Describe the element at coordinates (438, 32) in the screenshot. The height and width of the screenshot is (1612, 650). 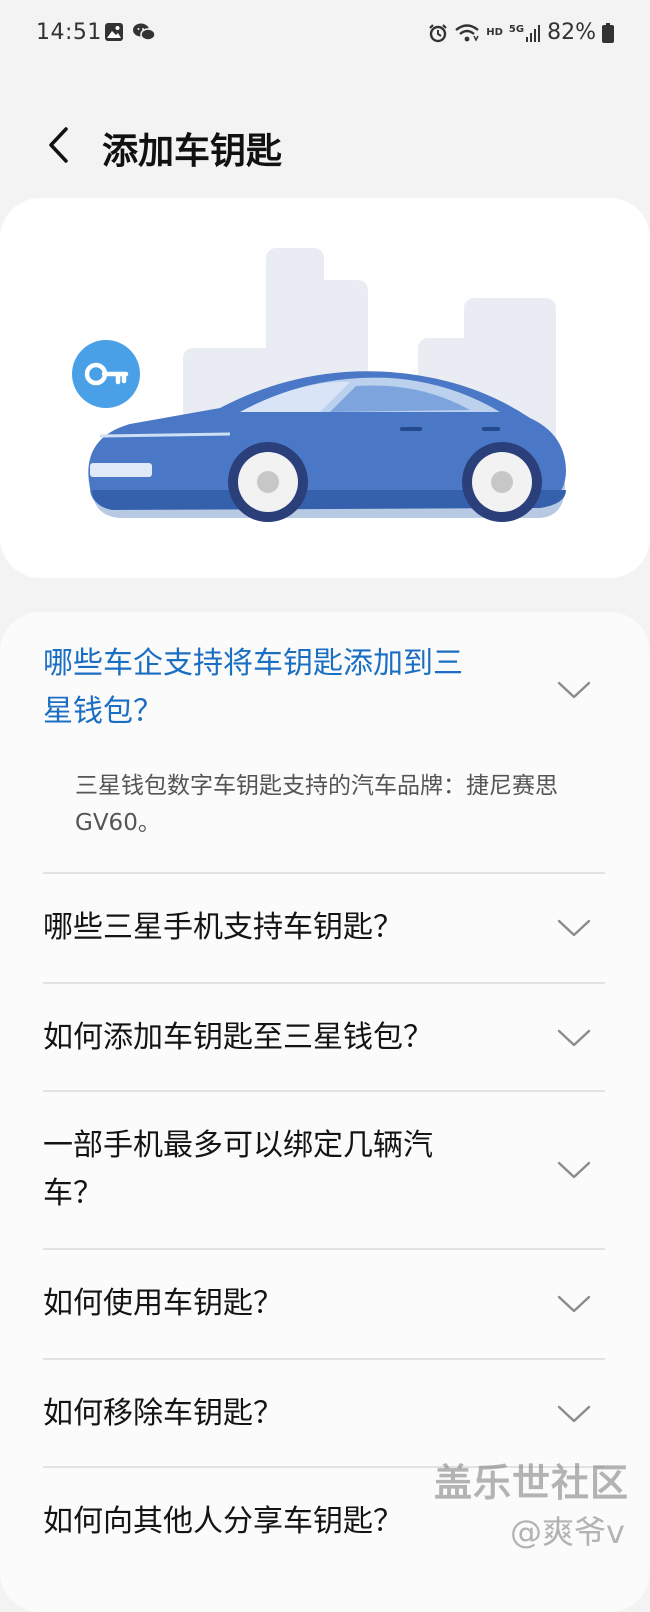
I see `alarm-icon` at that location.